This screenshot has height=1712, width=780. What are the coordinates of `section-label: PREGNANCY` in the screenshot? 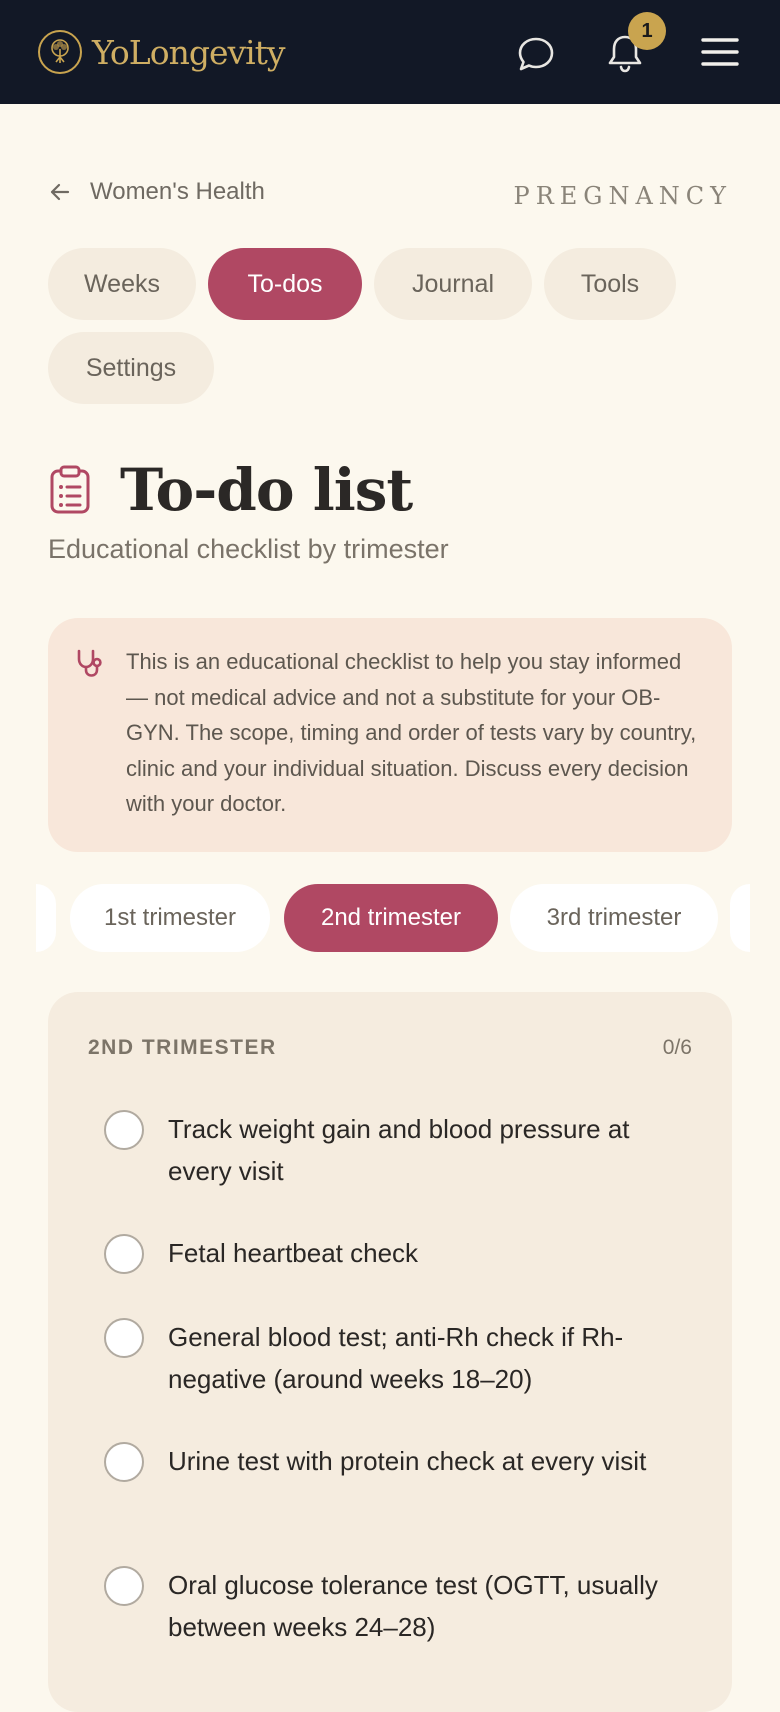 It's located at (622, 196).